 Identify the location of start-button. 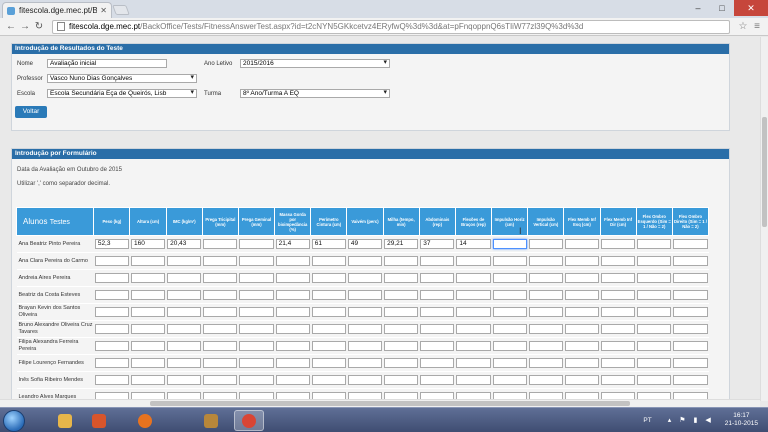
(14, 421).